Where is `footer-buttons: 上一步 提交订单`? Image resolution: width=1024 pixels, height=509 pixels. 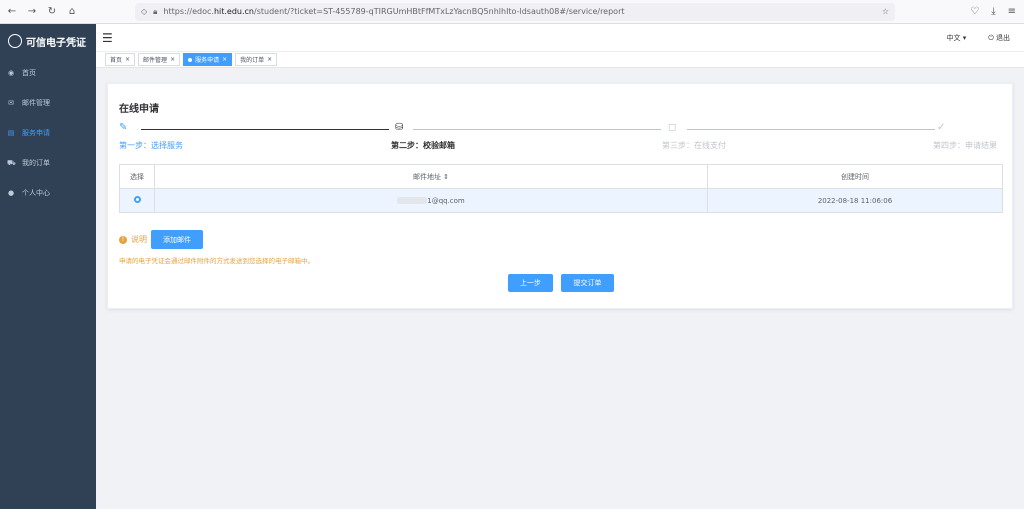
footer-buttons: 上一步 提交订单 is located at coordinates (561, 283).